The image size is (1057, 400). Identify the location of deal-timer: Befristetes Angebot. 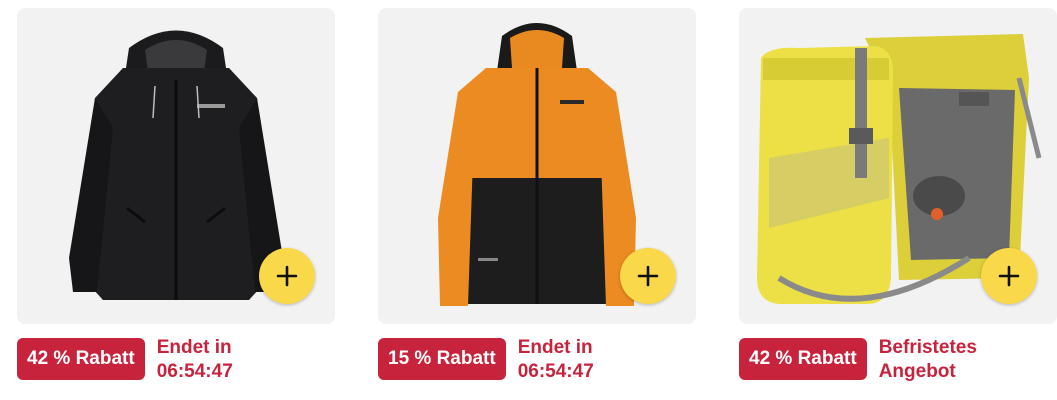
(927, 359).